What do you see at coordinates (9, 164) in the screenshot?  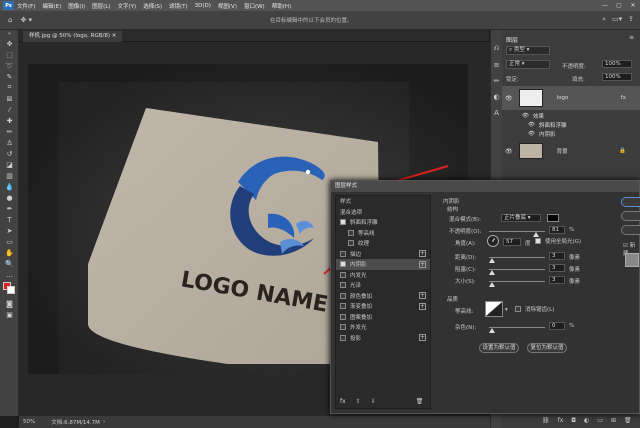 I see `eraser-icon: ◪` at bounding box center [9, 164].